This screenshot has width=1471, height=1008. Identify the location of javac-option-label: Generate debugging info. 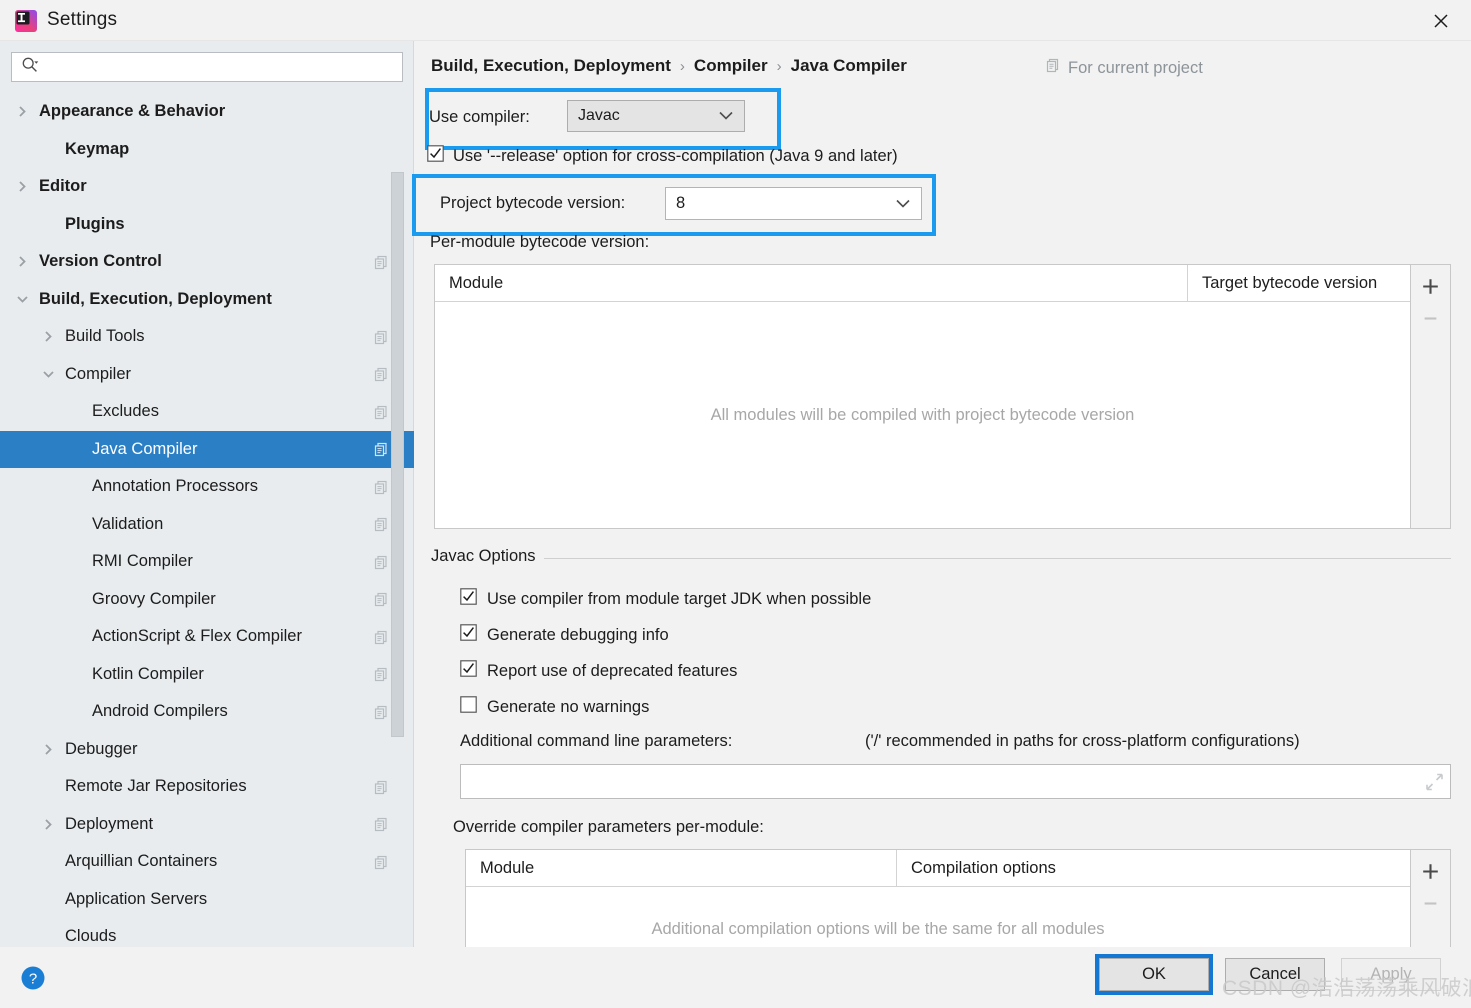
(578, 634).